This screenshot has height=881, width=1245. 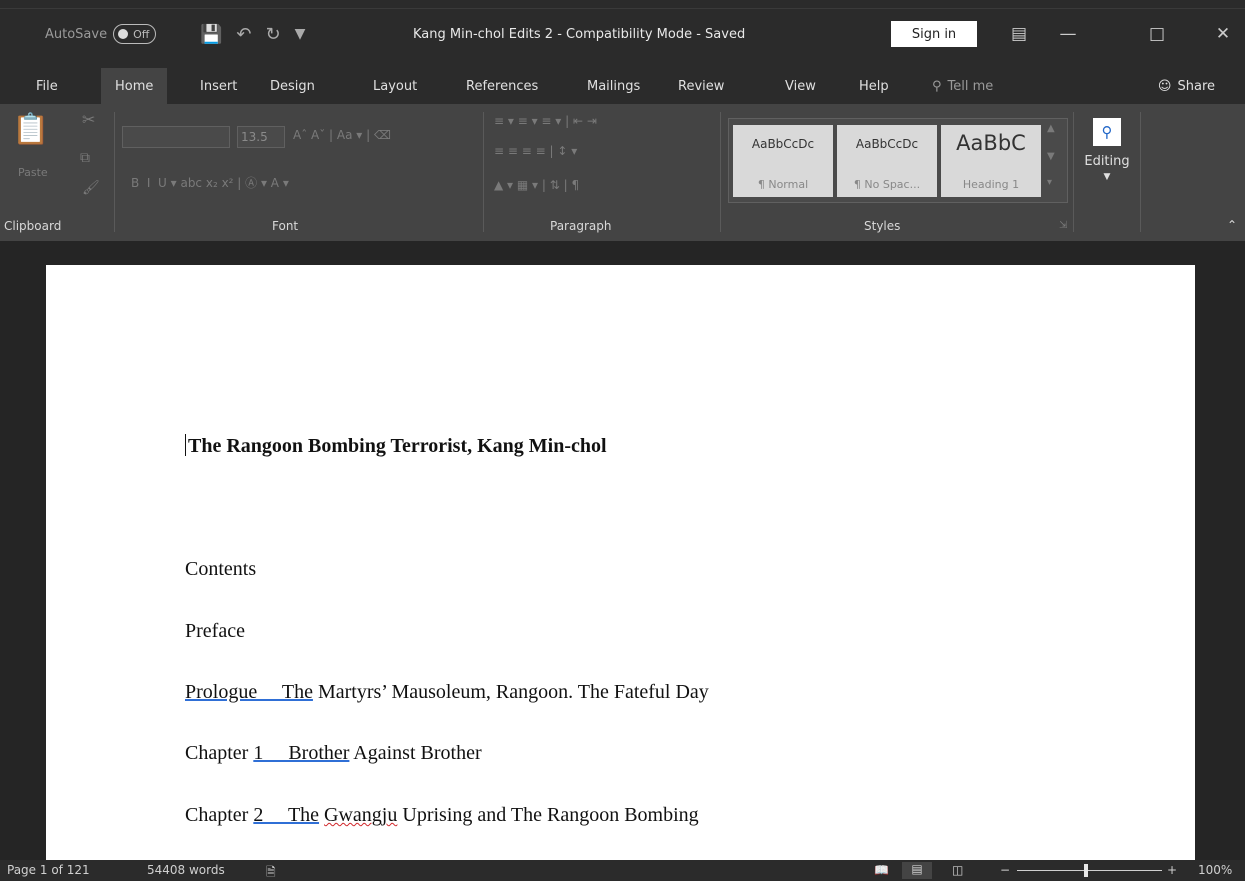 I want to click on share-label: Share, so click(x=1196, y=86).